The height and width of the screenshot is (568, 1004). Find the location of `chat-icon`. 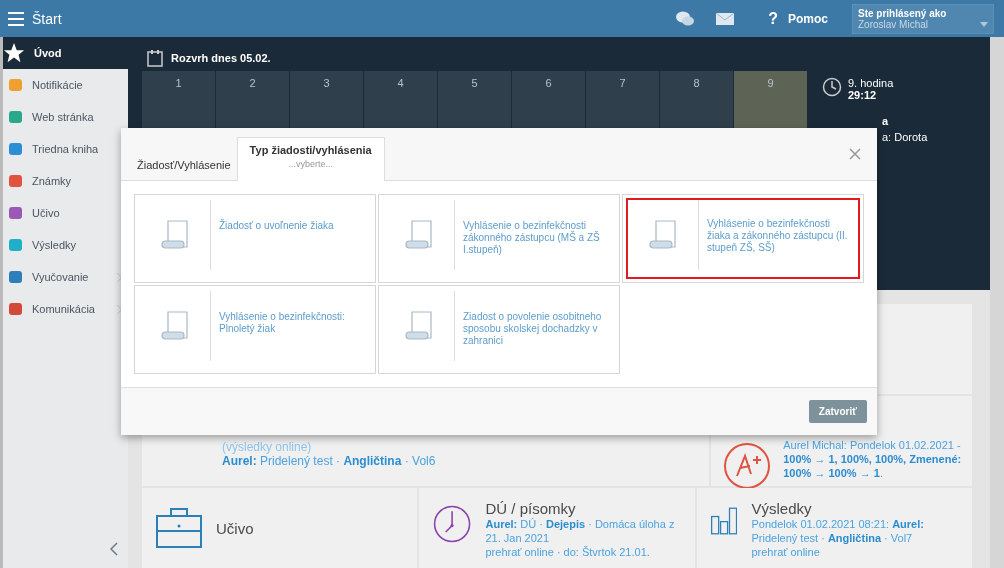

chat-icon is located at coordinates (685, 18).